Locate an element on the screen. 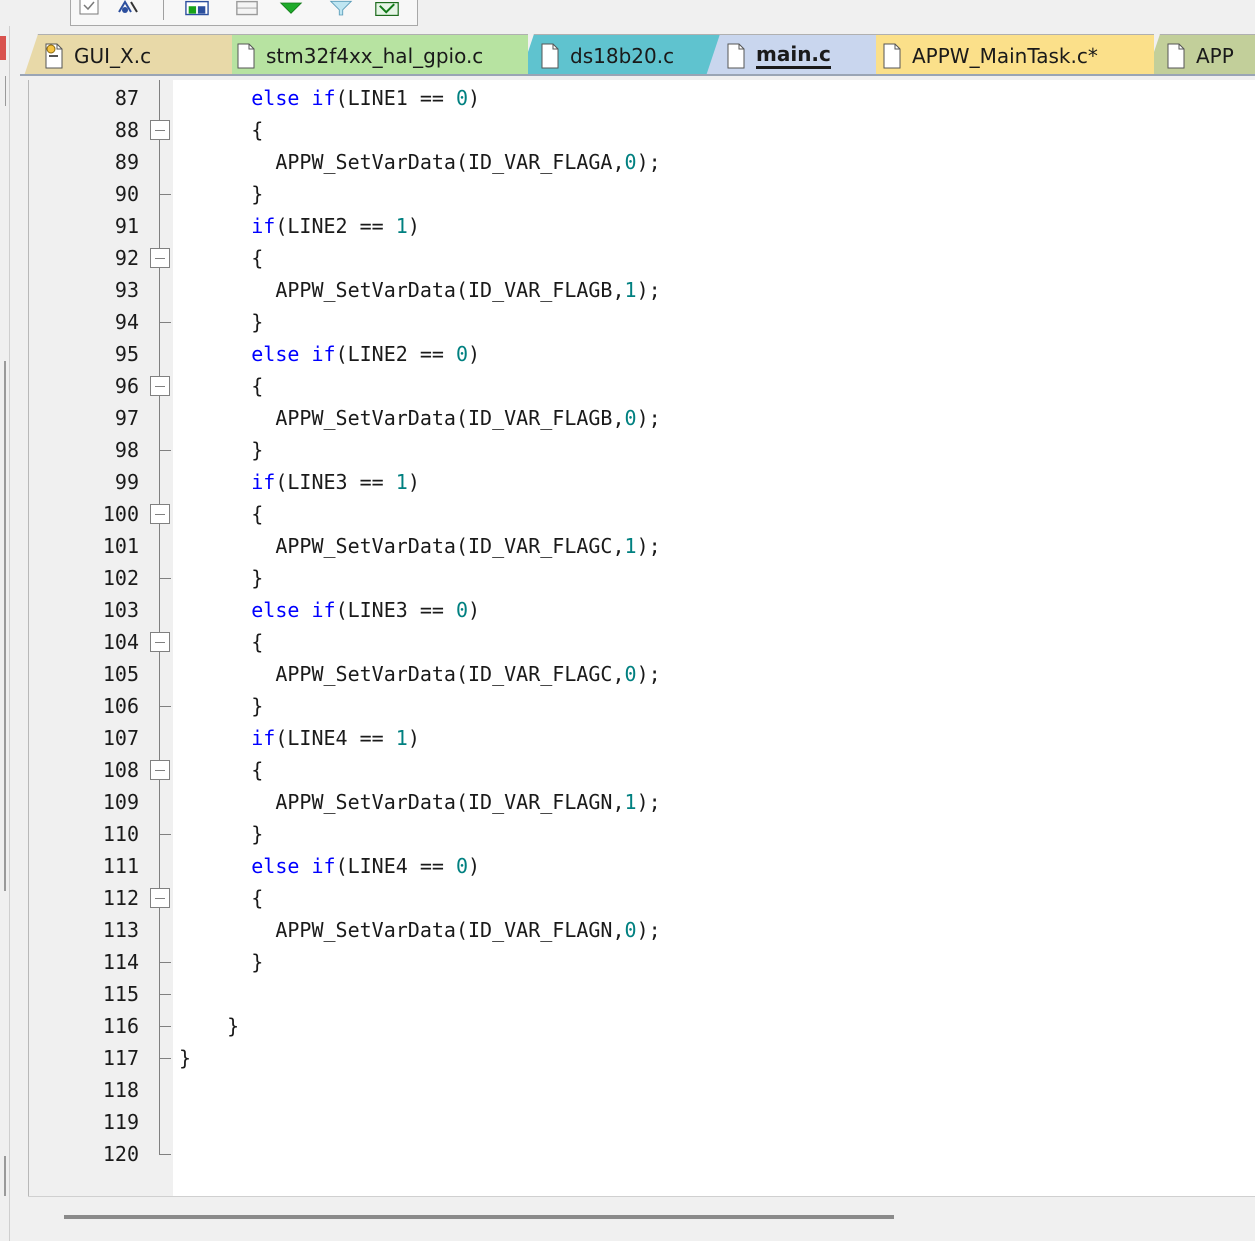  code-line: 111 else if(LINE4 == 0) is located at coordinates (642, 866).